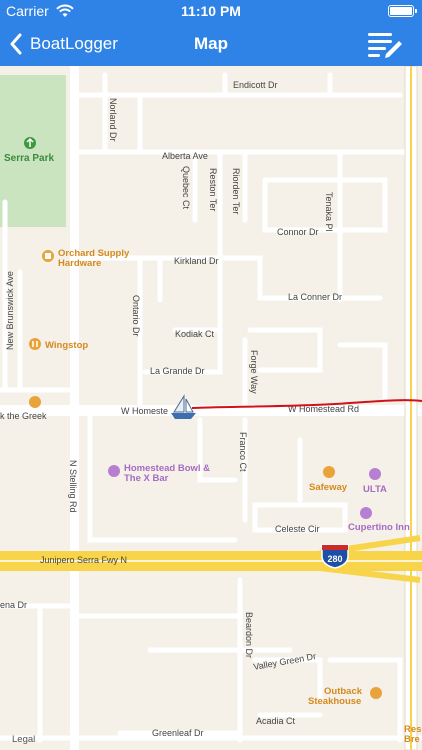  Describe the element at coordinates (375, 489) in the screenshot. I see `svg-text: ULTA` at that location.